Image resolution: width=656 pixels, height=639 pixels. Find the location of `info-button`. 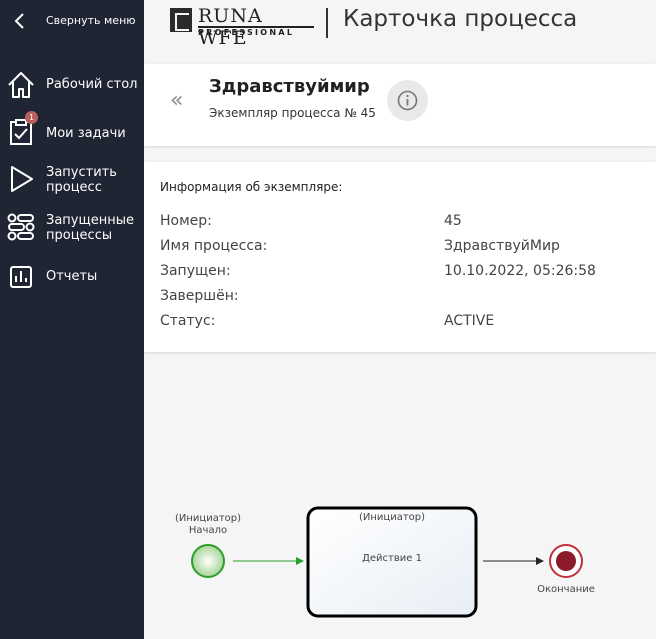

info-button is located at coordinates (407, 100).